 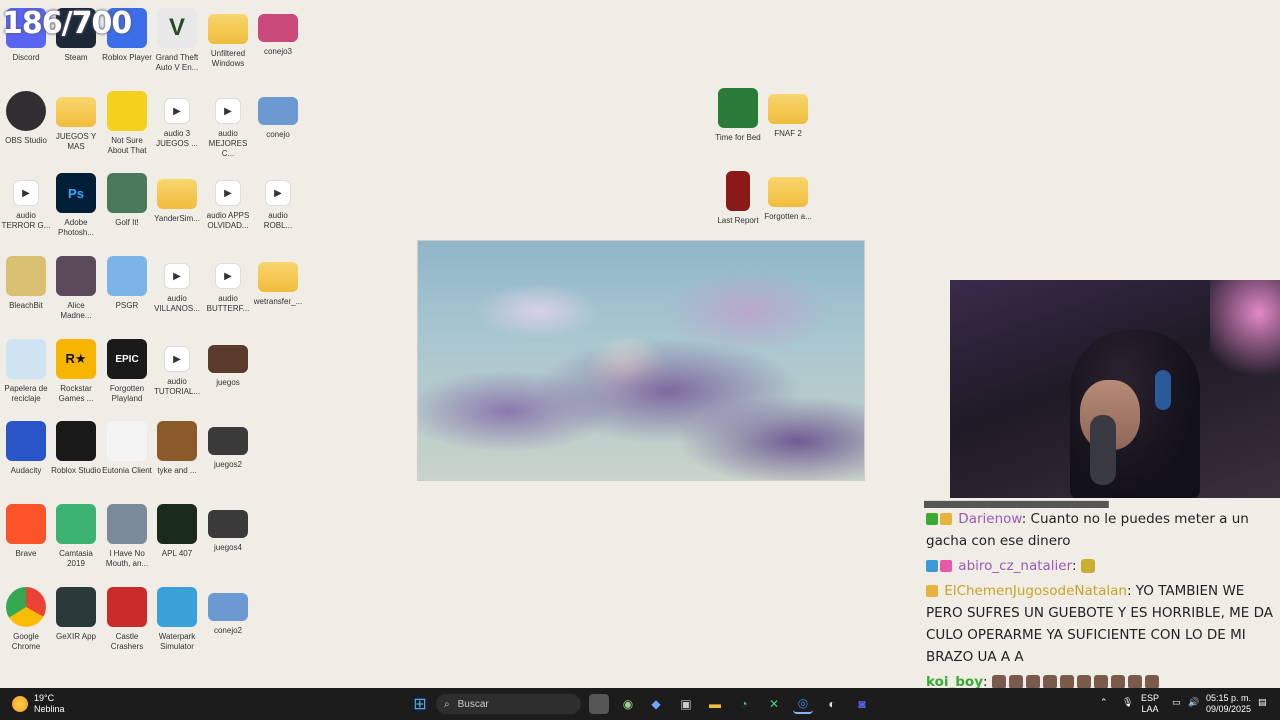 I want to click on chat-username: ElChemenJugosodeNatalan, so click(x=1035, y=591).